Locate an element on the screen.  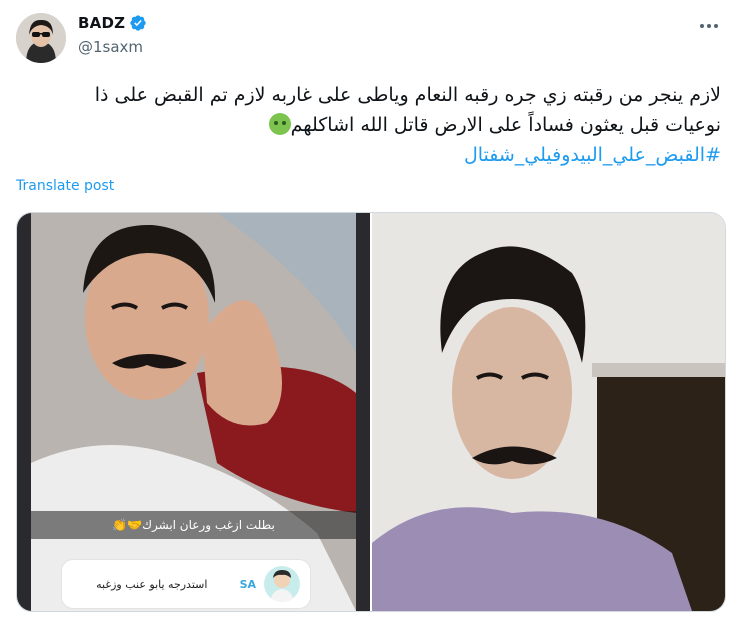
reply-name: SA is located at coordinates (247, 584).